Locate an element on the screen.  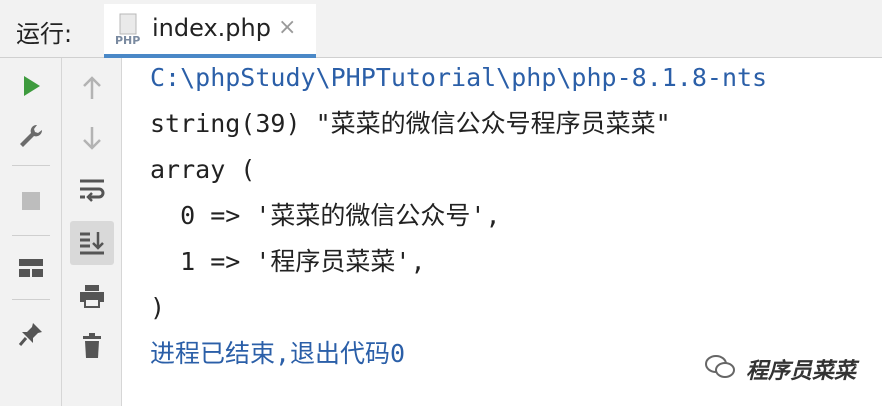
close-icon: × is located at coordinates (287, 28).